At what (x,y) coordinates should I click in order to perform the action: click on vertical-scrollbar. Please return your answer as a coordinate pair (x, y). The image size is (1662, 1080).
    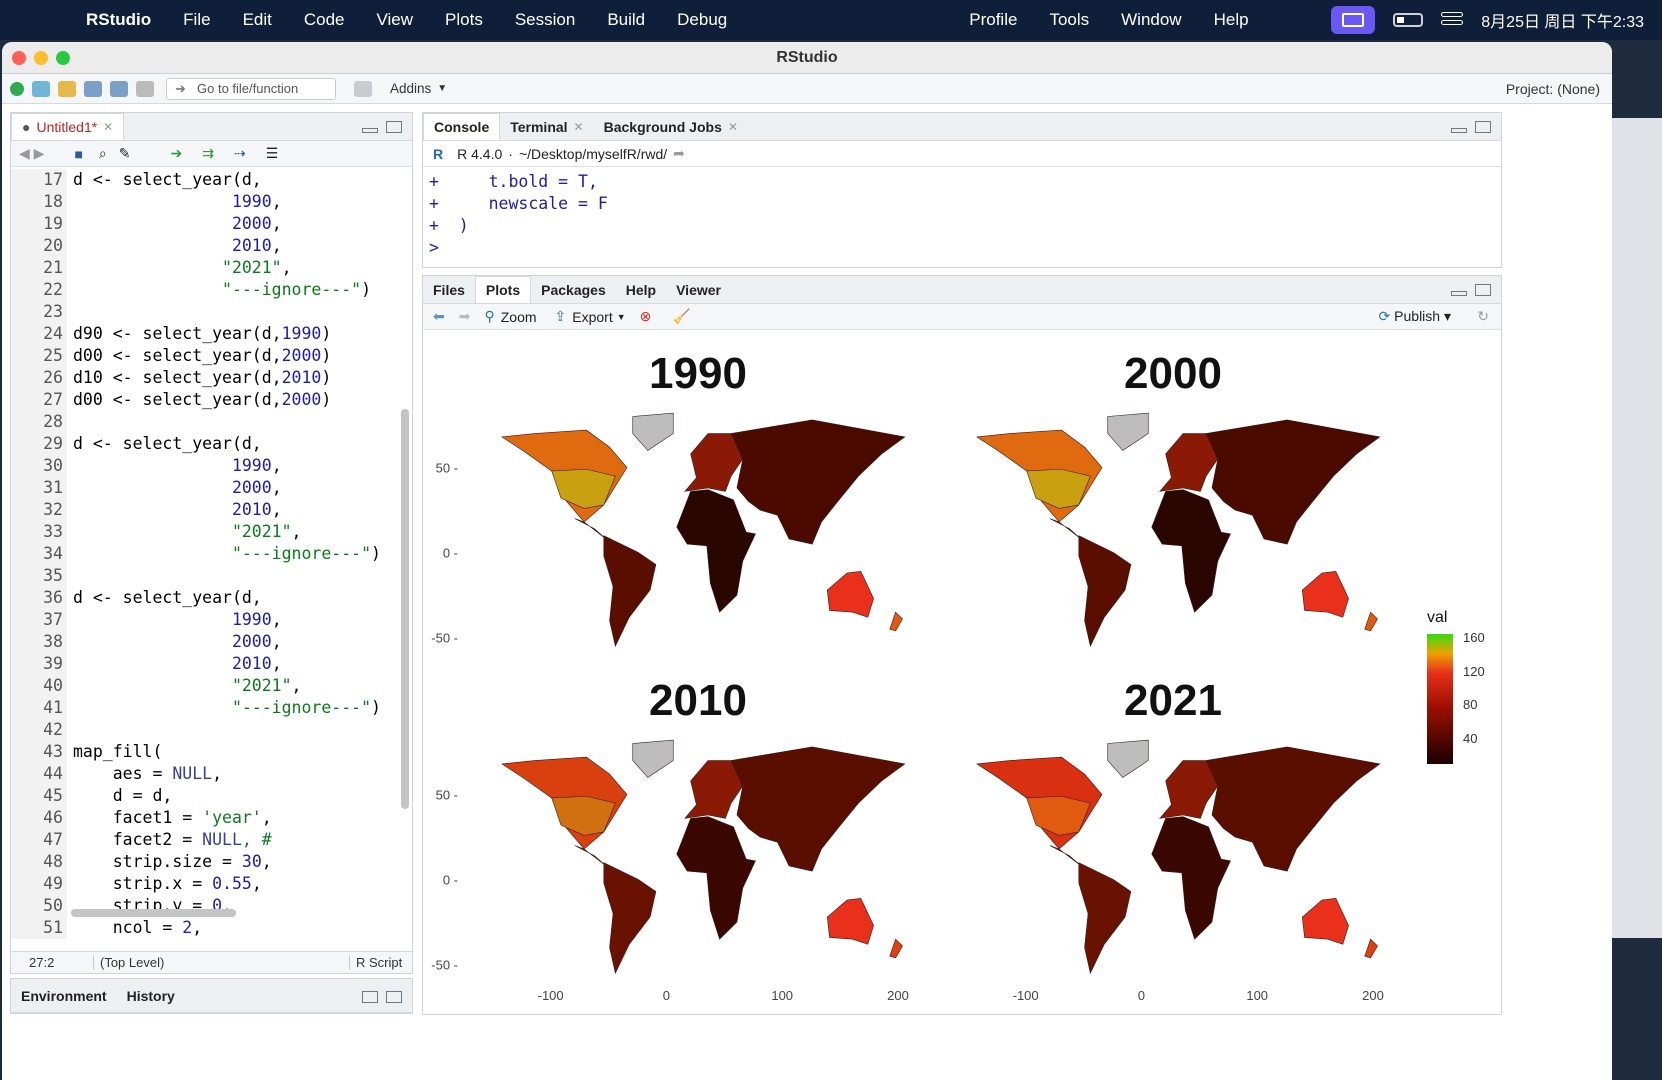
    Looking at the image, I should click on (405, 609).